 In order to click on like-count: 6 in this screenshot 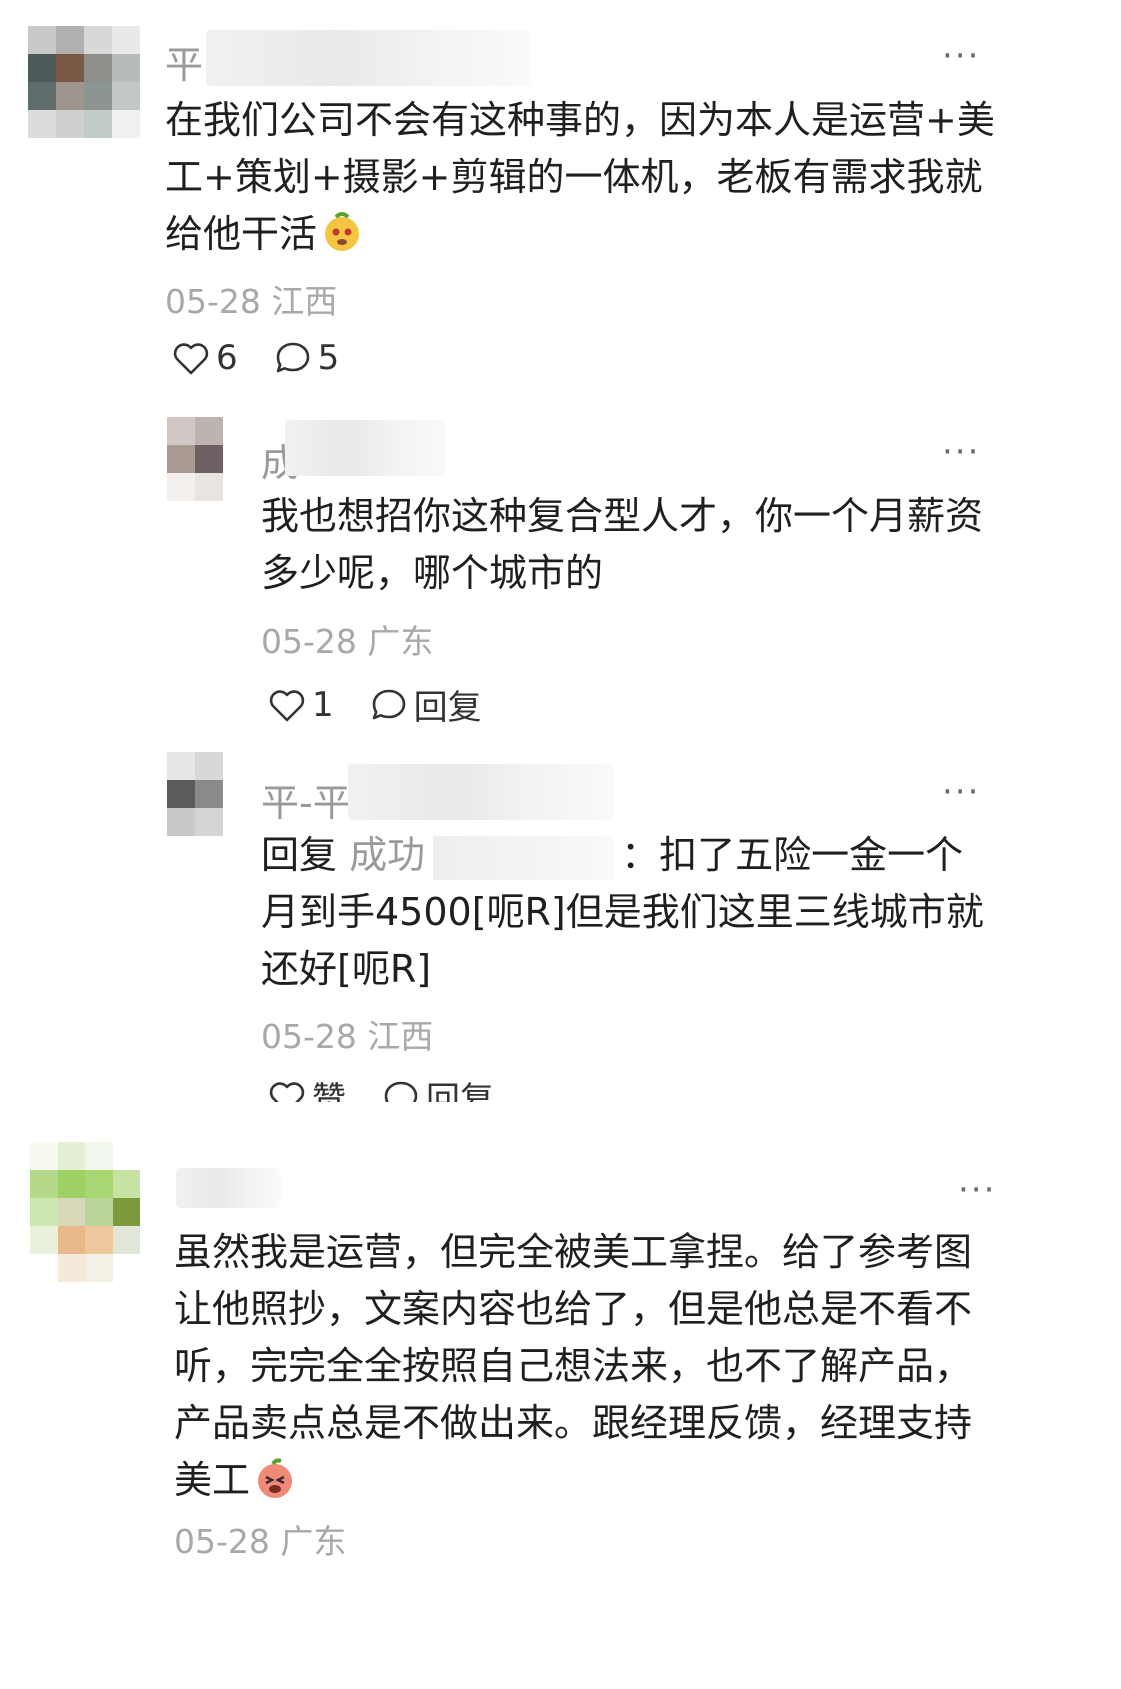, I will do `click(227, 358)`.